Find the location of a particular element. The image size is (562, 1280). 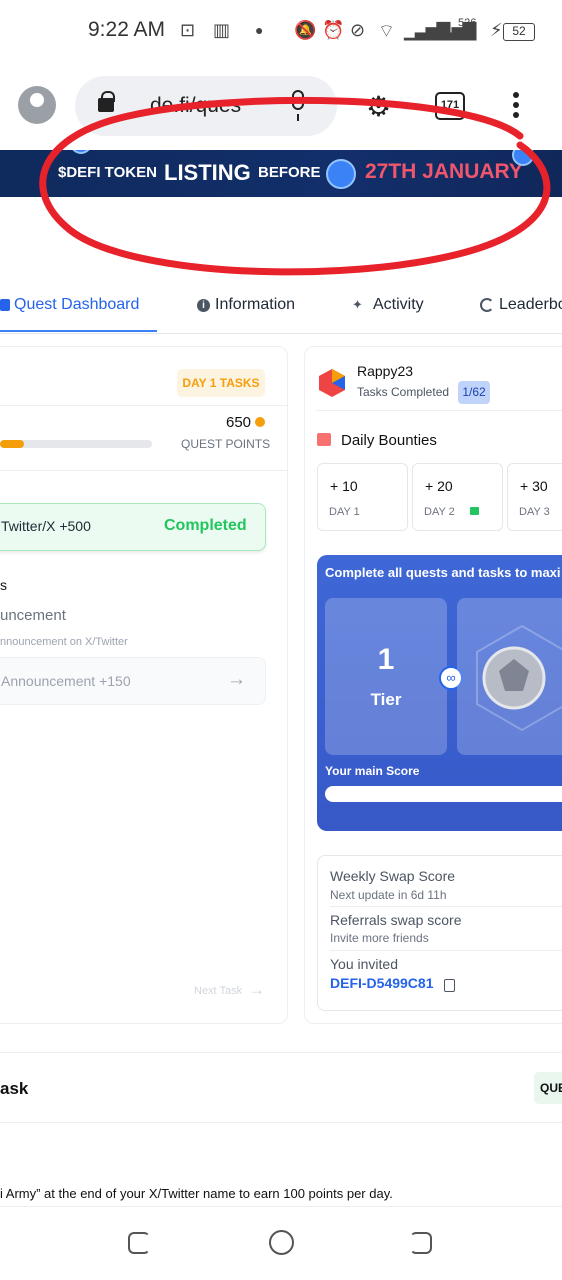

bounty-day-3: + 30 DAY 3 is located at coordinates (534, 497).